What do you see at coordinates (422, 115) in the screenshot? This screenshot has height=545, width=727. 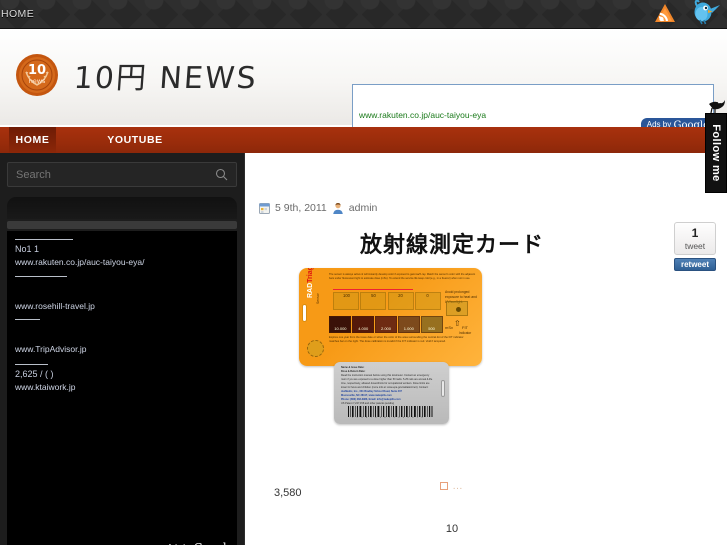 I see `header-ad-url: www.rakuten.co.jp/auc-taiyou-eya` at bounding box center [422, 115].